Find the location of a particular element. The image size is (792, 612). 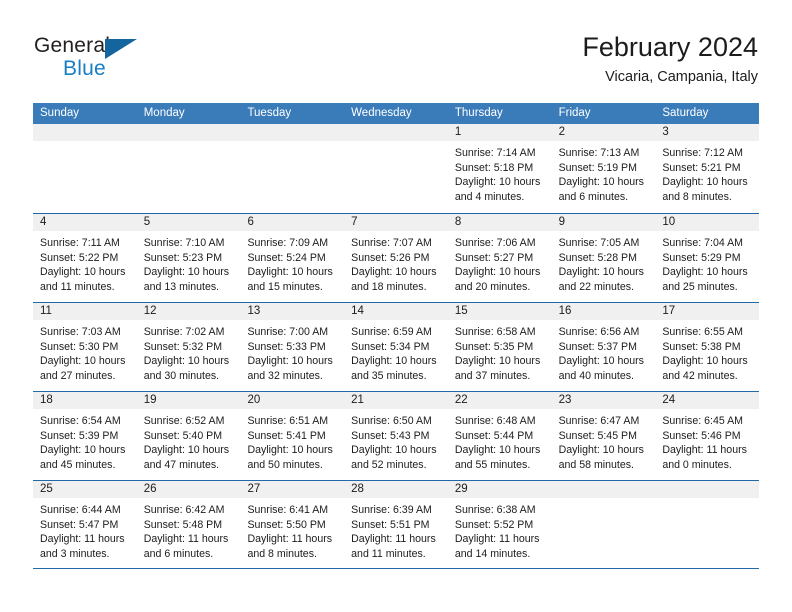

daylight-text-line2: and 20 minutes. is located at coordinates (492, 286).